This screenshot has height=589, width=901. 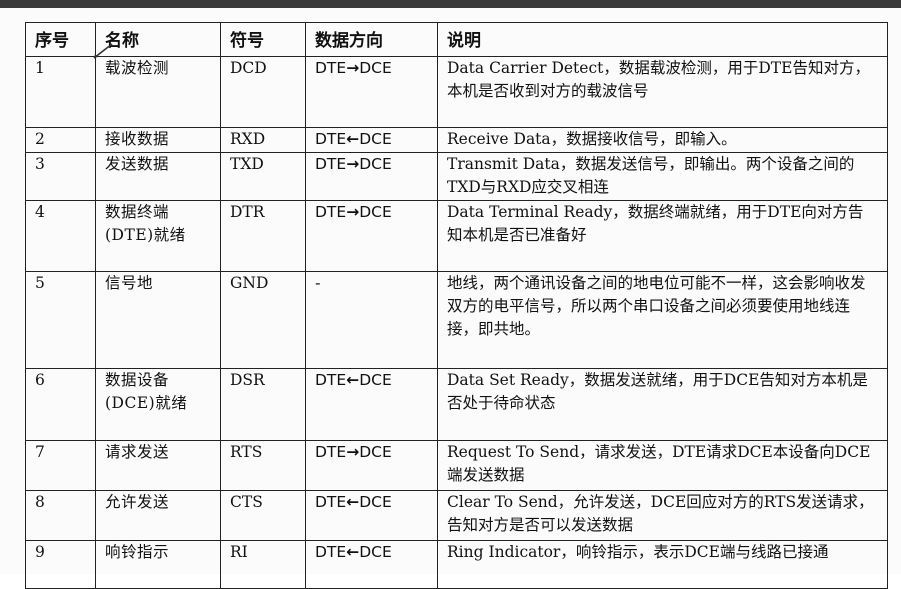 I want to click on window-top-bar, so click(x=450, y=4).